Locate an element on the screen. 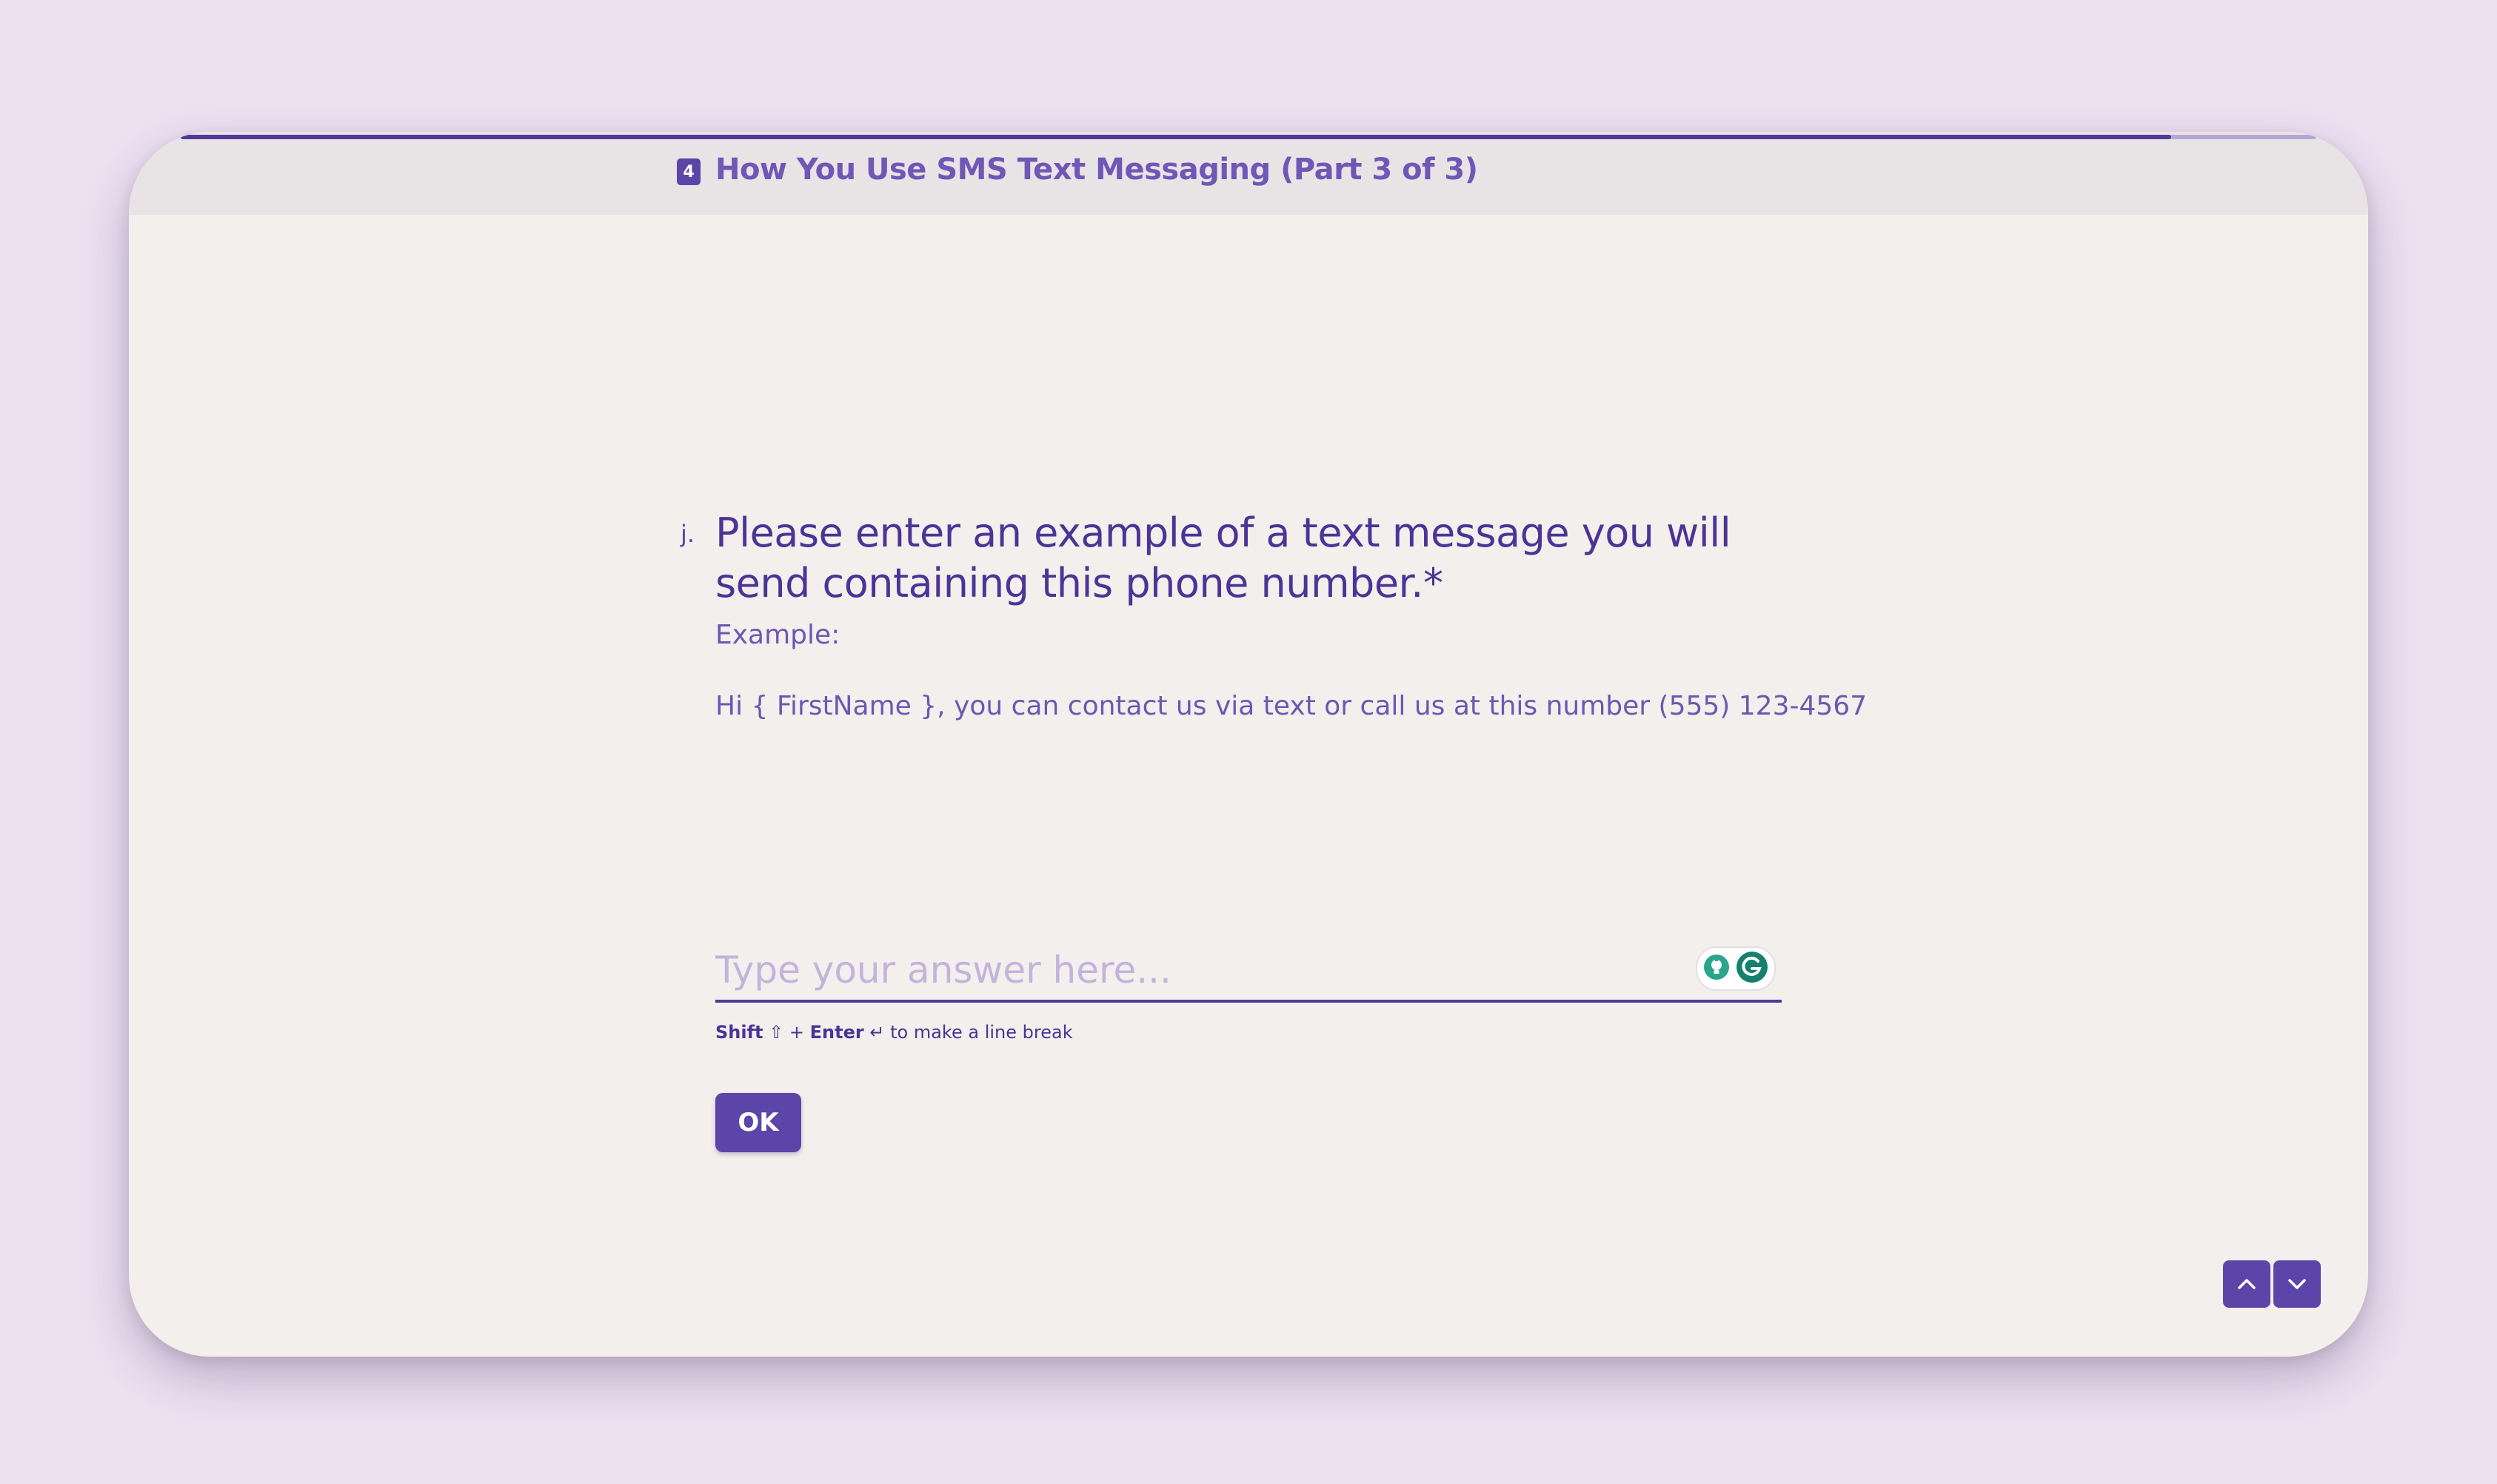 The height and width of the screenshot is (1484, 2497). progress-bar-fill is located at coordinates (1176, 137).